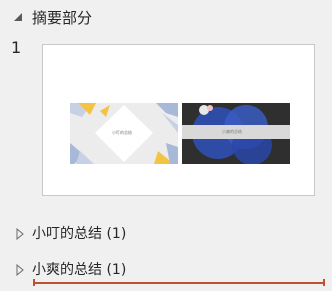 Image resolution: width=332 pixels, height=291 pixels. I want to click on group-label: 小叮的总结 (1), so click(79, 234).